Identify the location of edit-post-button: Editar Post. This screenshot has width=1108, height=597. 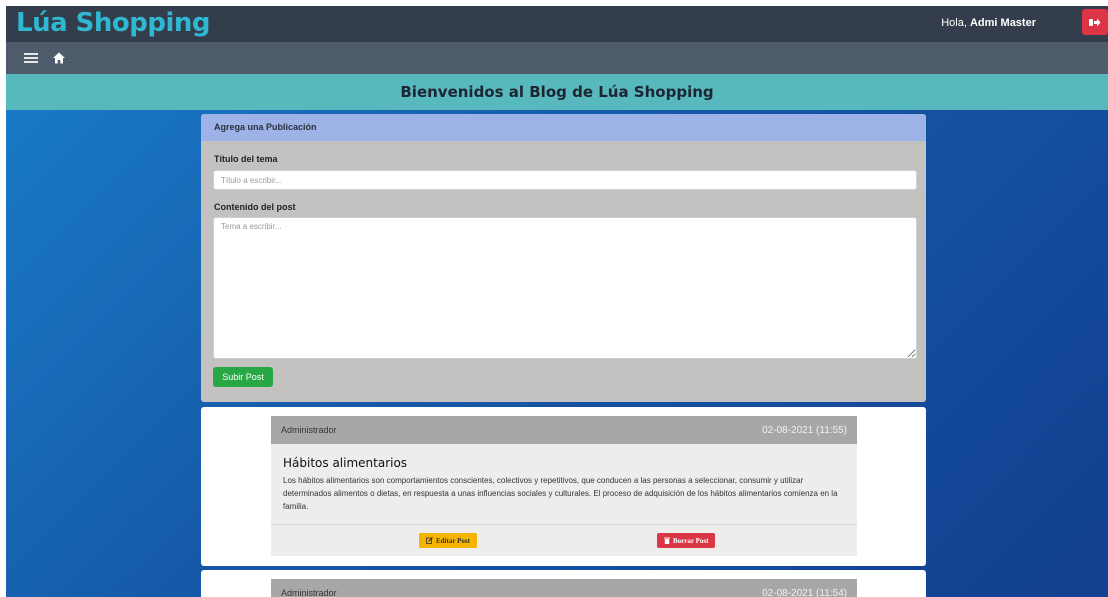
(448, 540).